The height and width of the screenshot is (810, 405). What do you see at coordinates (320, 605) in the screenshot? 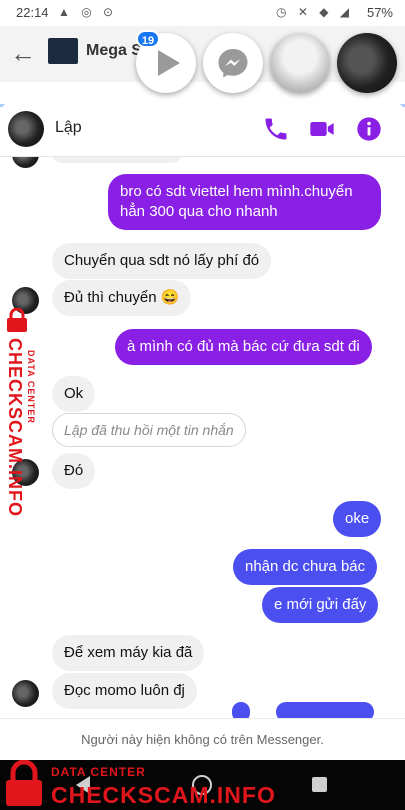
I see `message-bubble-outgoing: e mới gửi đấy` at bounding box center [320, 605].